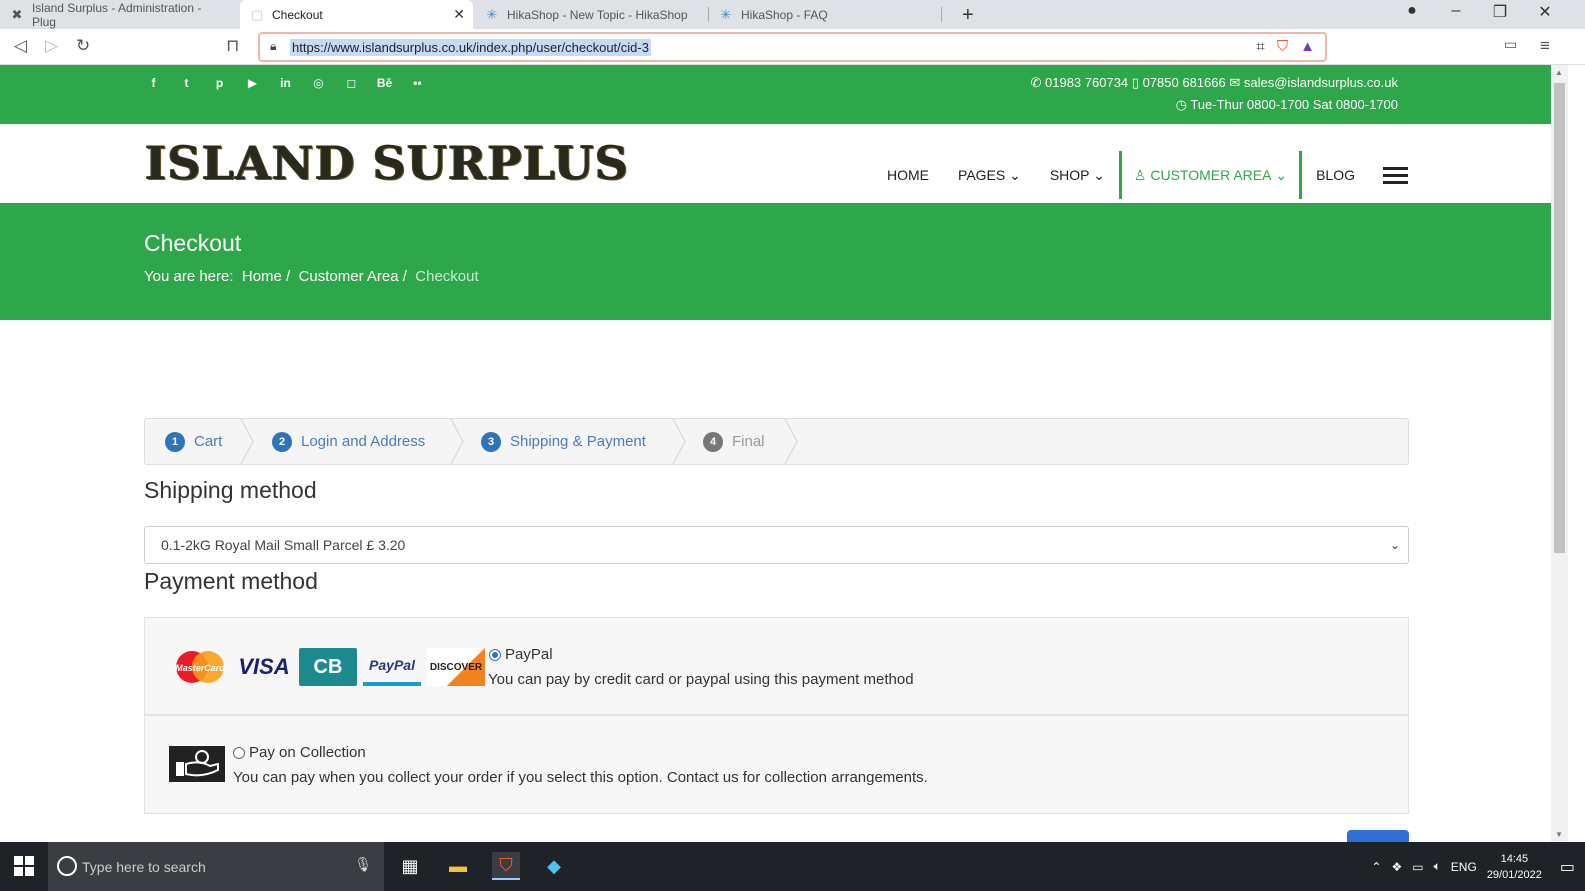 The image size is (1585, 891). I want to click on behance-icon: Bē, so click(384, 83).